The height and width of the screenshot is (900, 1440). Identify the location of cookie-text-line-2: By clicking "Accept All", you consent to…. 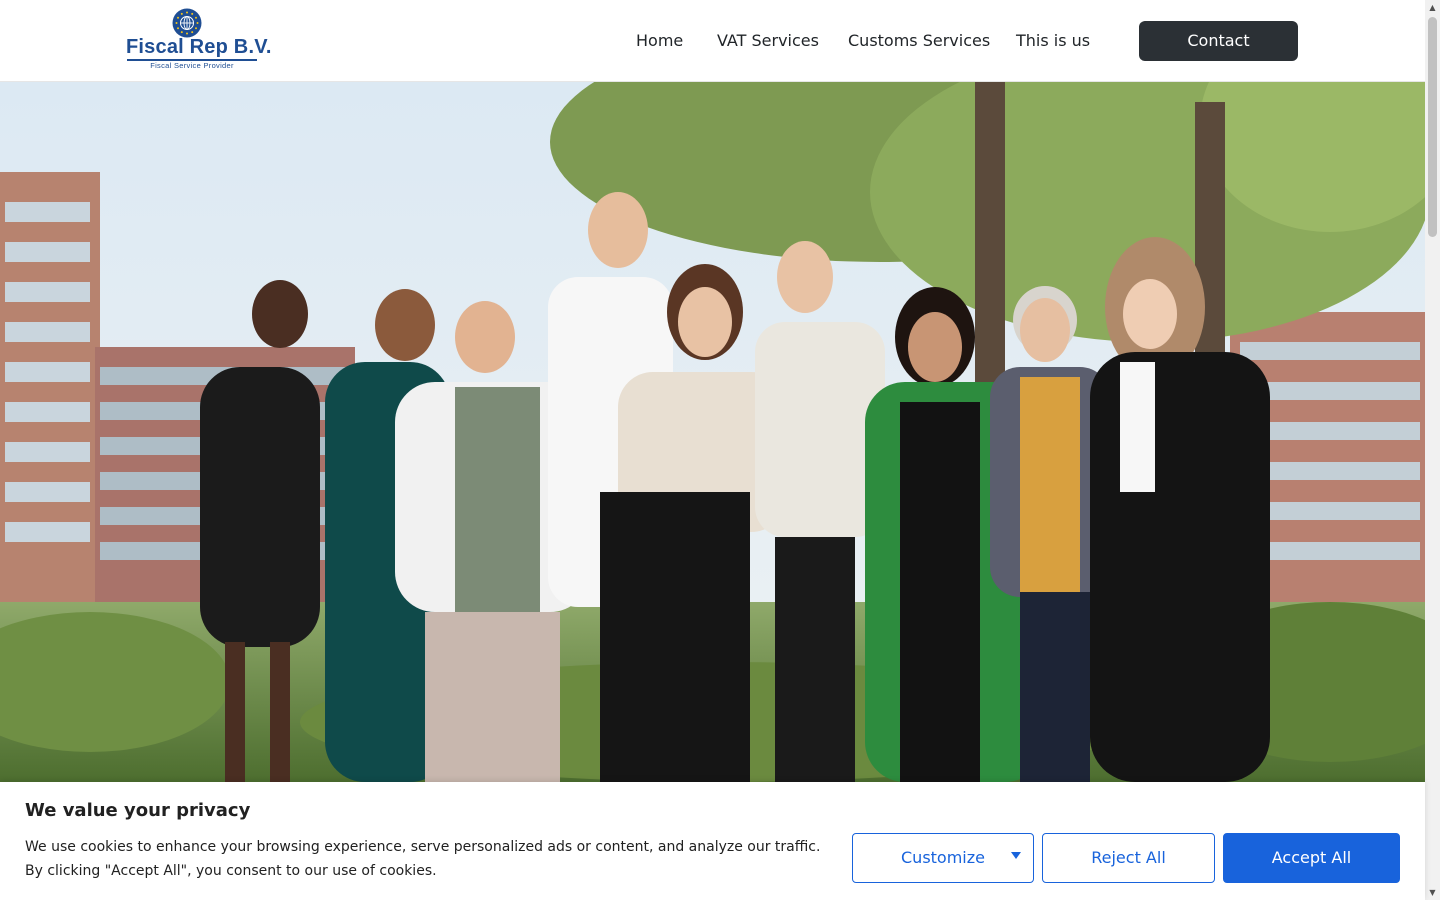
(231, 871).